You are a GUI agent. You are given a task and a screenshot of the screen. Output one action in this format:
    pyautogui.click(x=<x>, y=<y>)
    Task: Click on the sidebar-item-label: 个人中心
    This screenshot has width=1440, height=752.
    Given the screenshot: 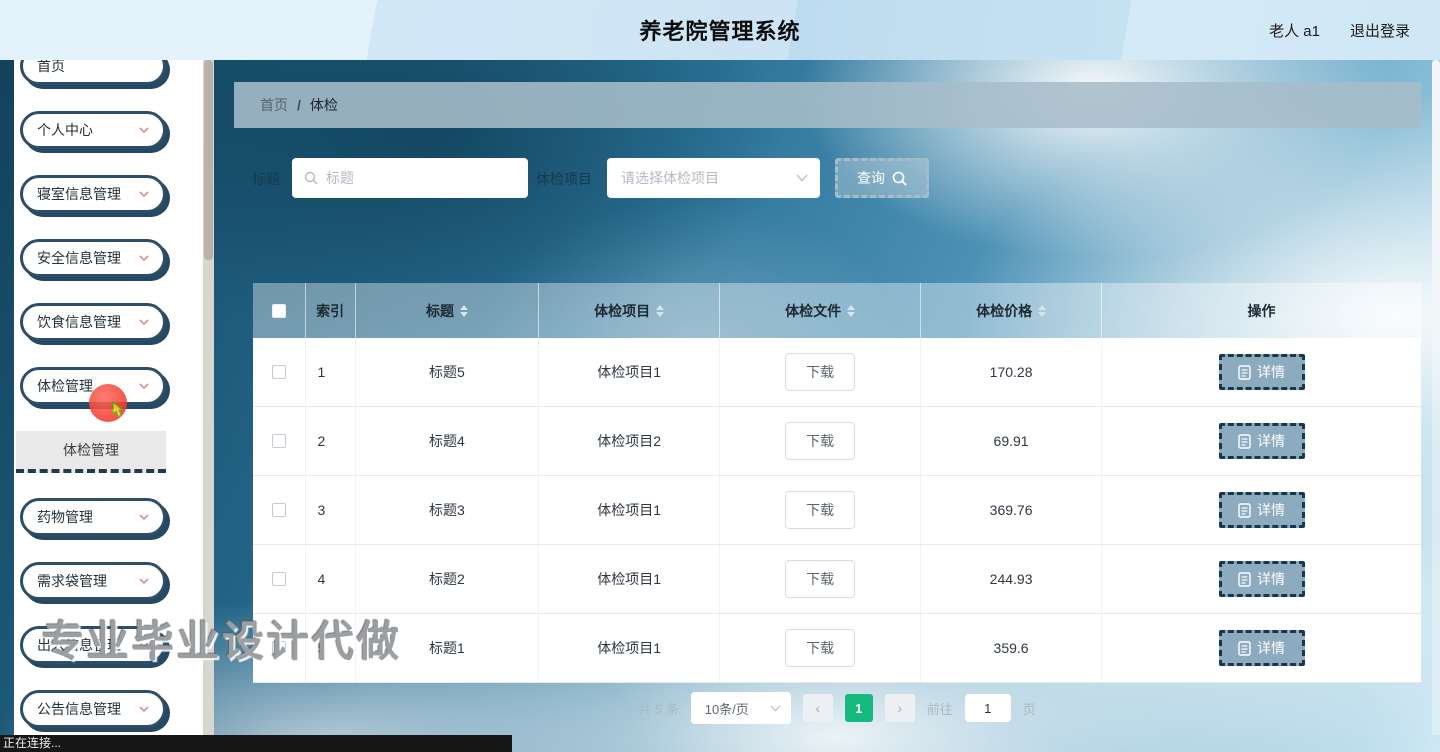 What is the action you would take?
    pyautogui.click(x=65, y=130)
    